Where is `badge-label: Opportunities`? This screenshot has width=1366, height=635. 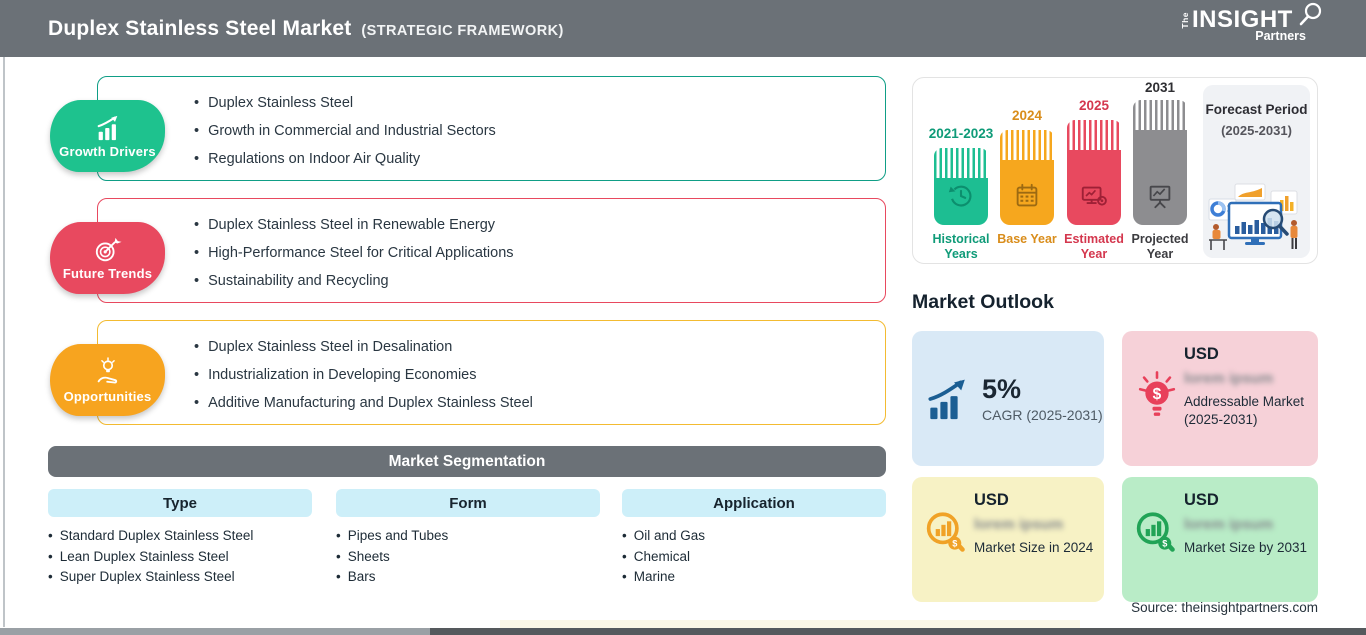
badge-label: Opportunities is located at coordinates (107, 396).